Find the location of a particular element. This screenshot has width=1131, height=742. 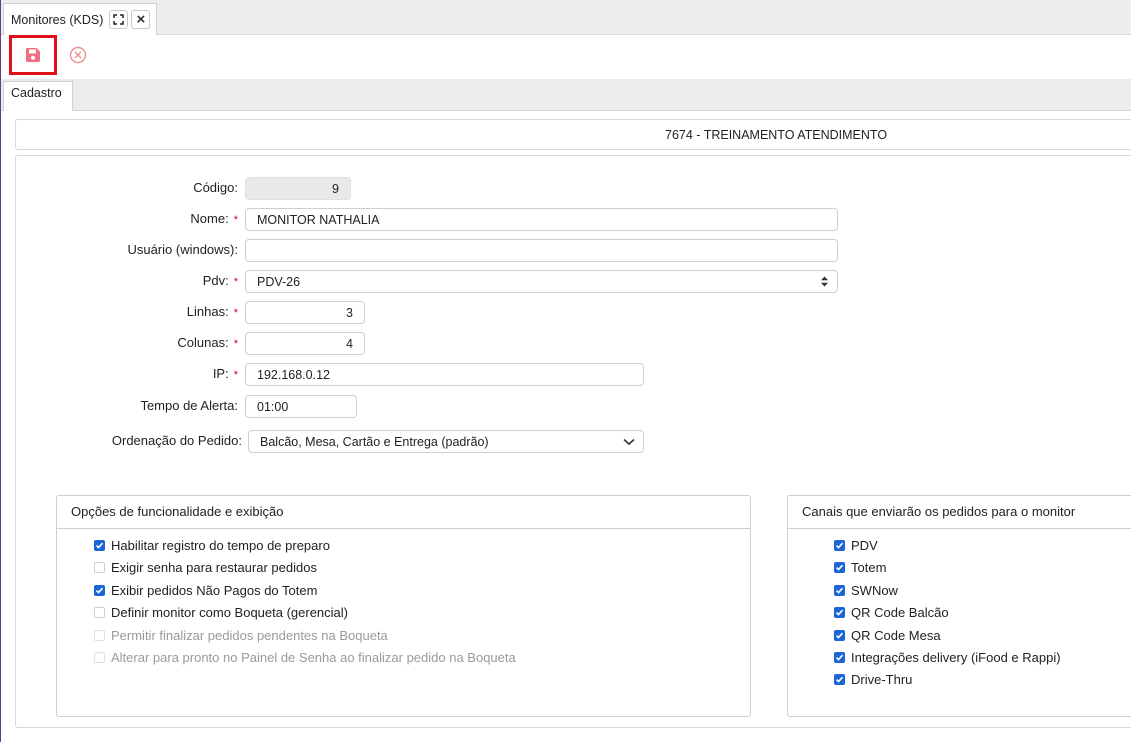

codigo-label: Código: is located at coordinates (123, 187).